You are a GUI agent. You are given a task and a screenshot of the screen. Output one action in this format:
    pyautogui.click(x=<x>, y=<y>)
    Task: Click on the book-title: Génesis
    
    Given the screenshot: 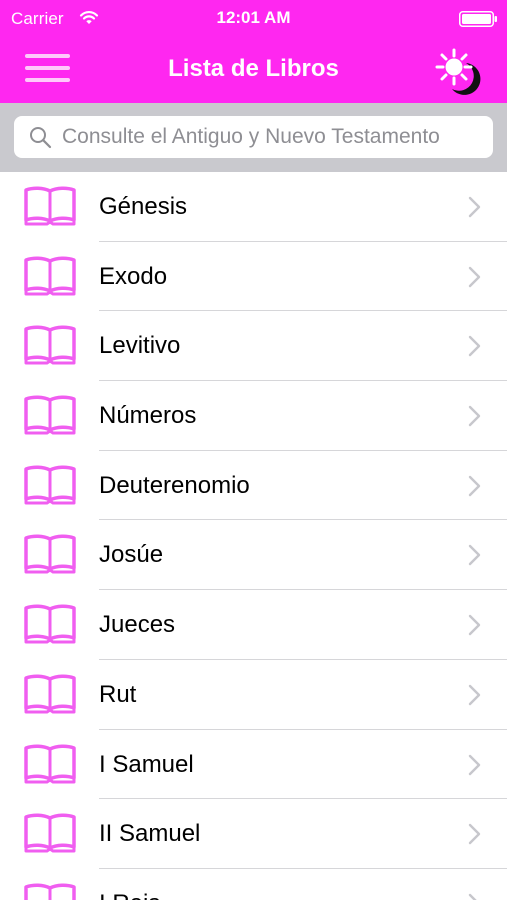 What is the action you would take?
    pyautogui.click(x=143, y=206)
    